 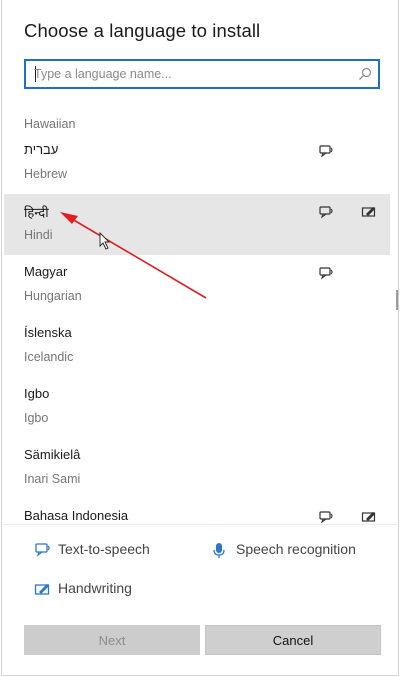 What do you see at coordinates (50, 124) in the screenshot?
I see `language-english-name: Hawaiian` at bounding box center [50, 124].